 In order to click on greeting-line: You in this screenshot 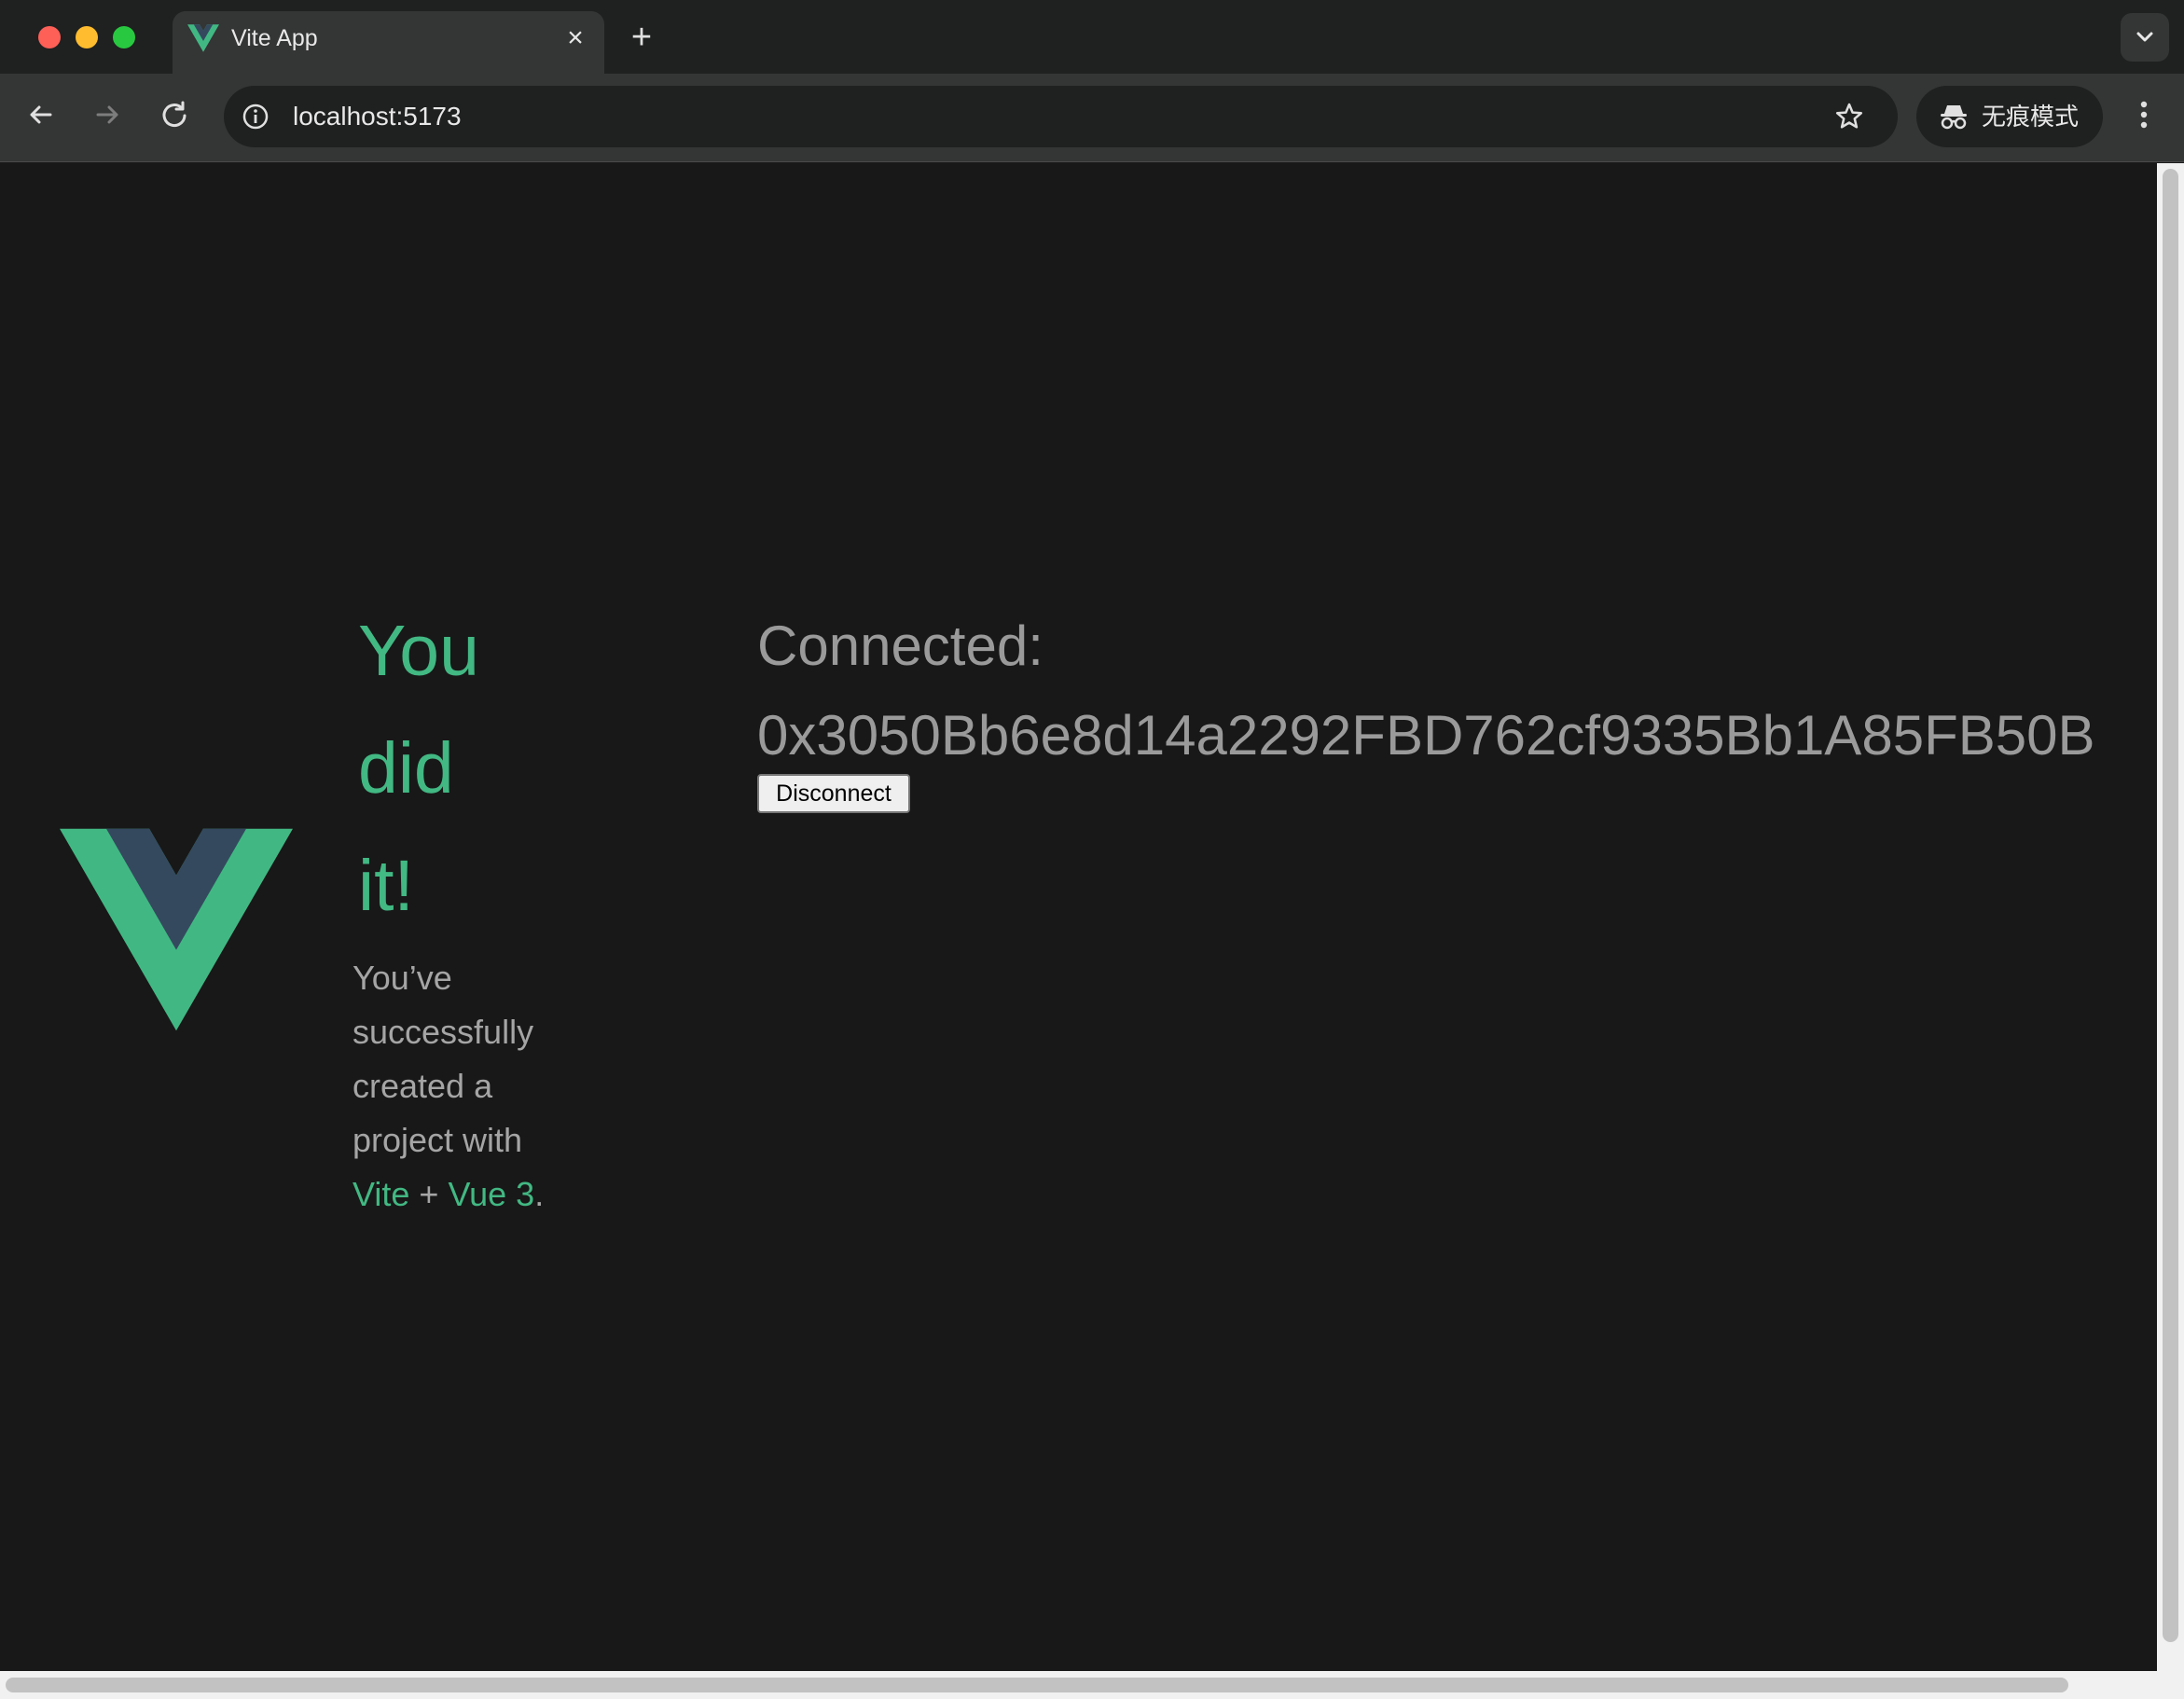, I will do `click(418, 651)`.